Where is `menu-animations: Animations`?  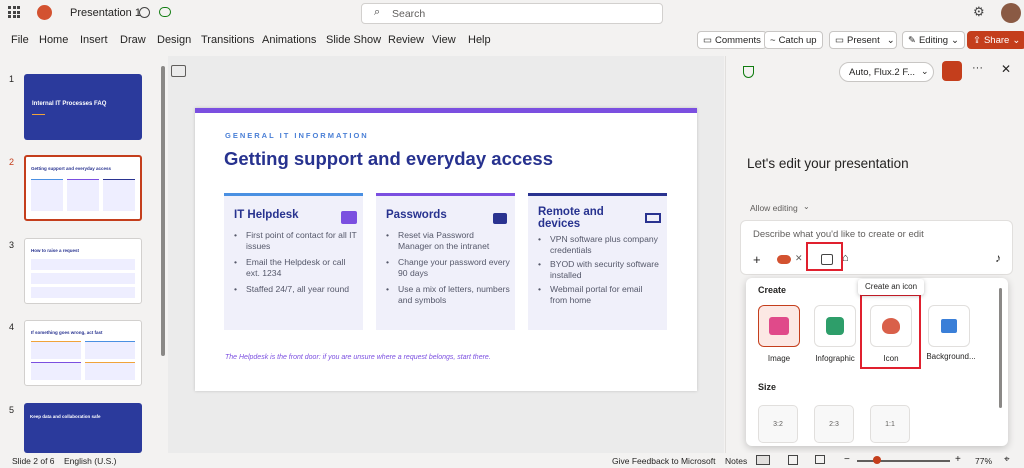
menu-animations: Animations is located at coordinates (289, 40).